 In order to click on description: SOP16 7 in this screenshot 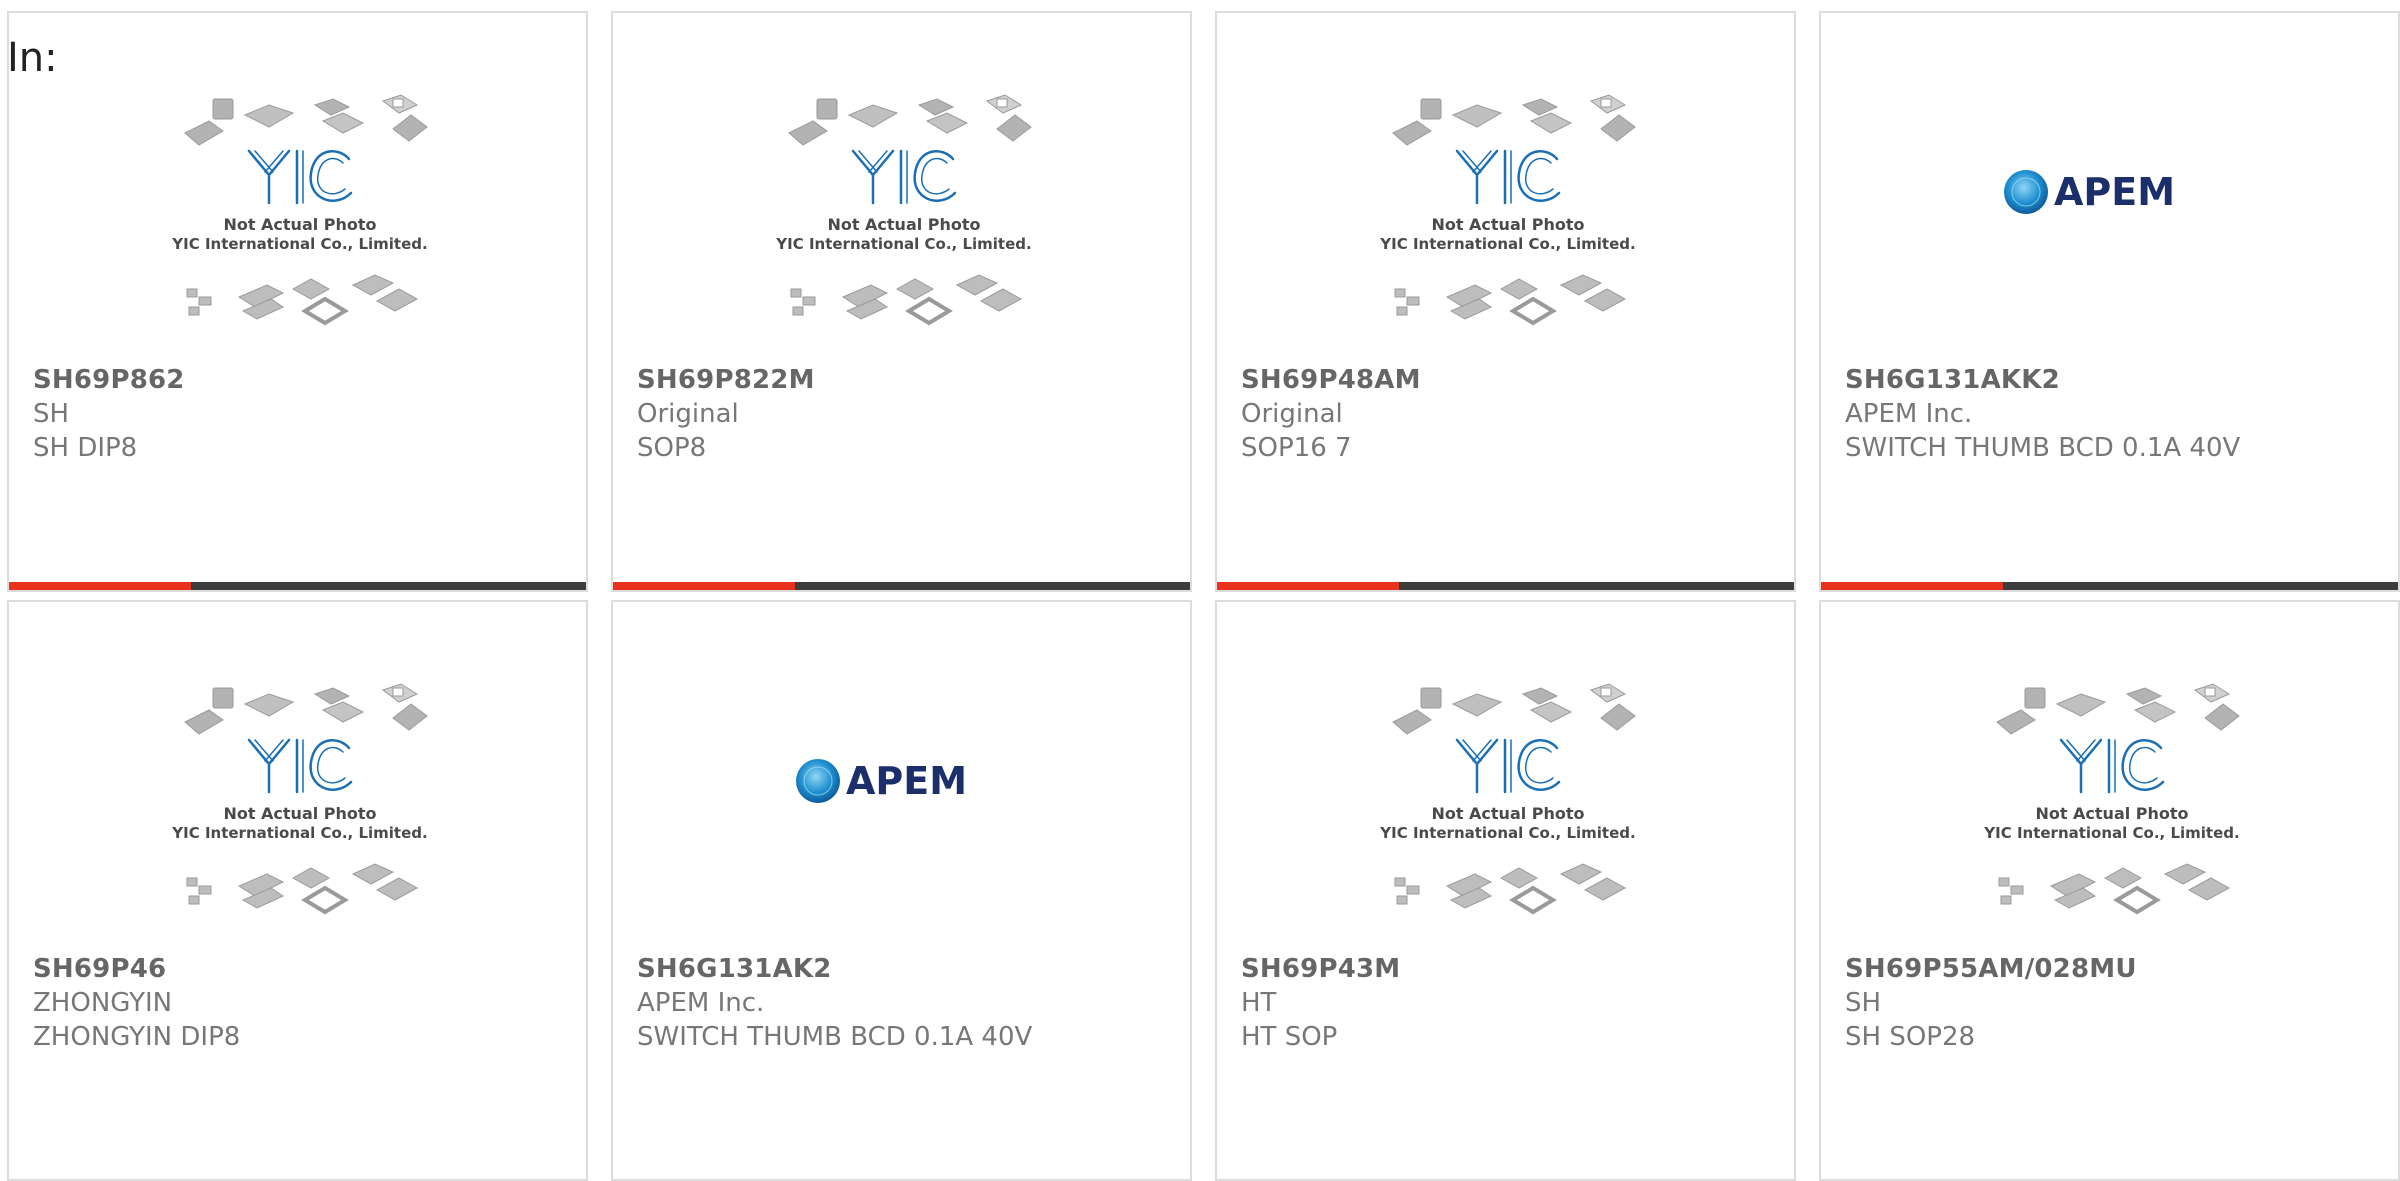, I will do `click(1296, 448)`.